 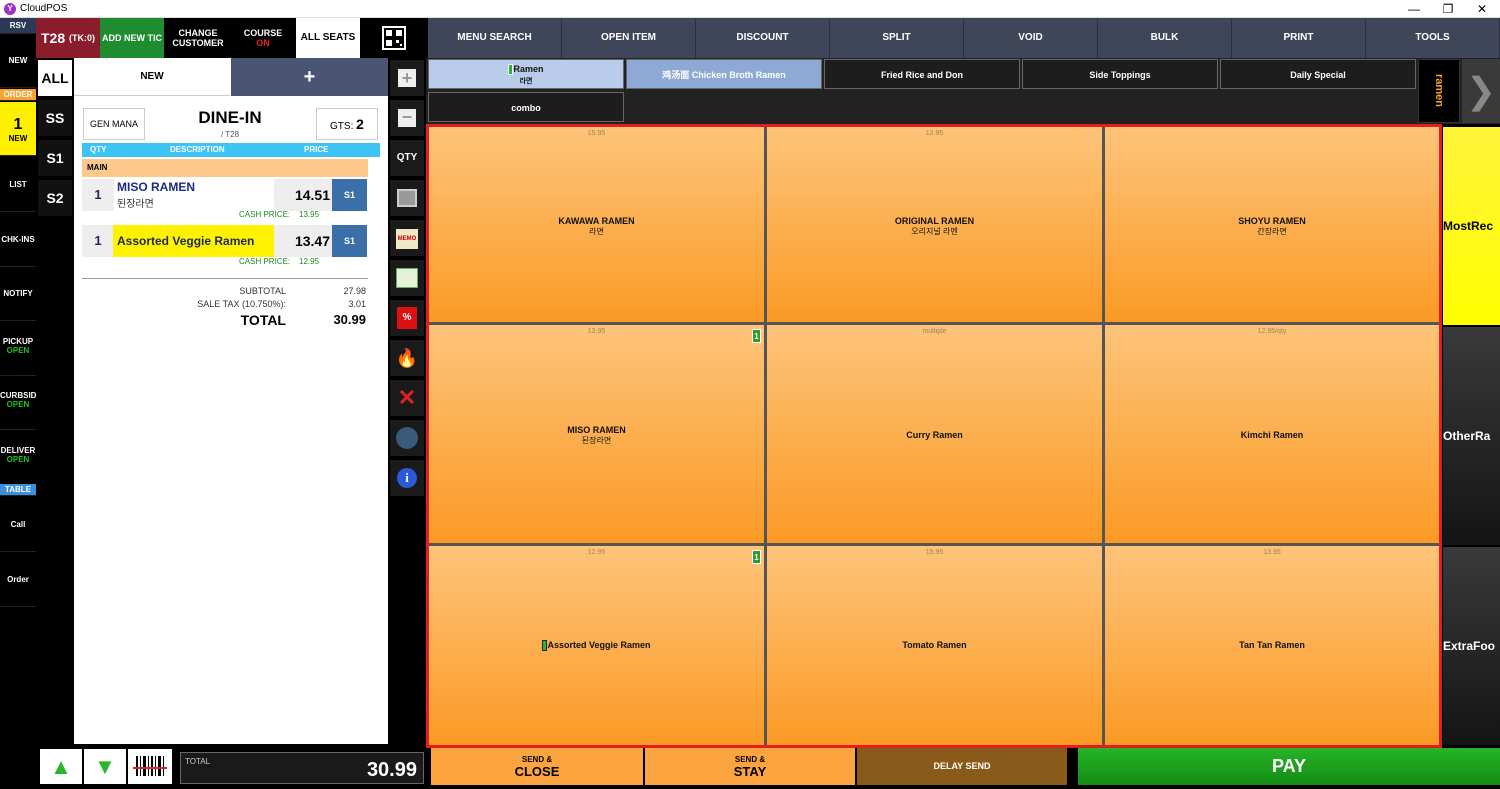 I want to click on qr-code-button, so click(x=394, y=38).